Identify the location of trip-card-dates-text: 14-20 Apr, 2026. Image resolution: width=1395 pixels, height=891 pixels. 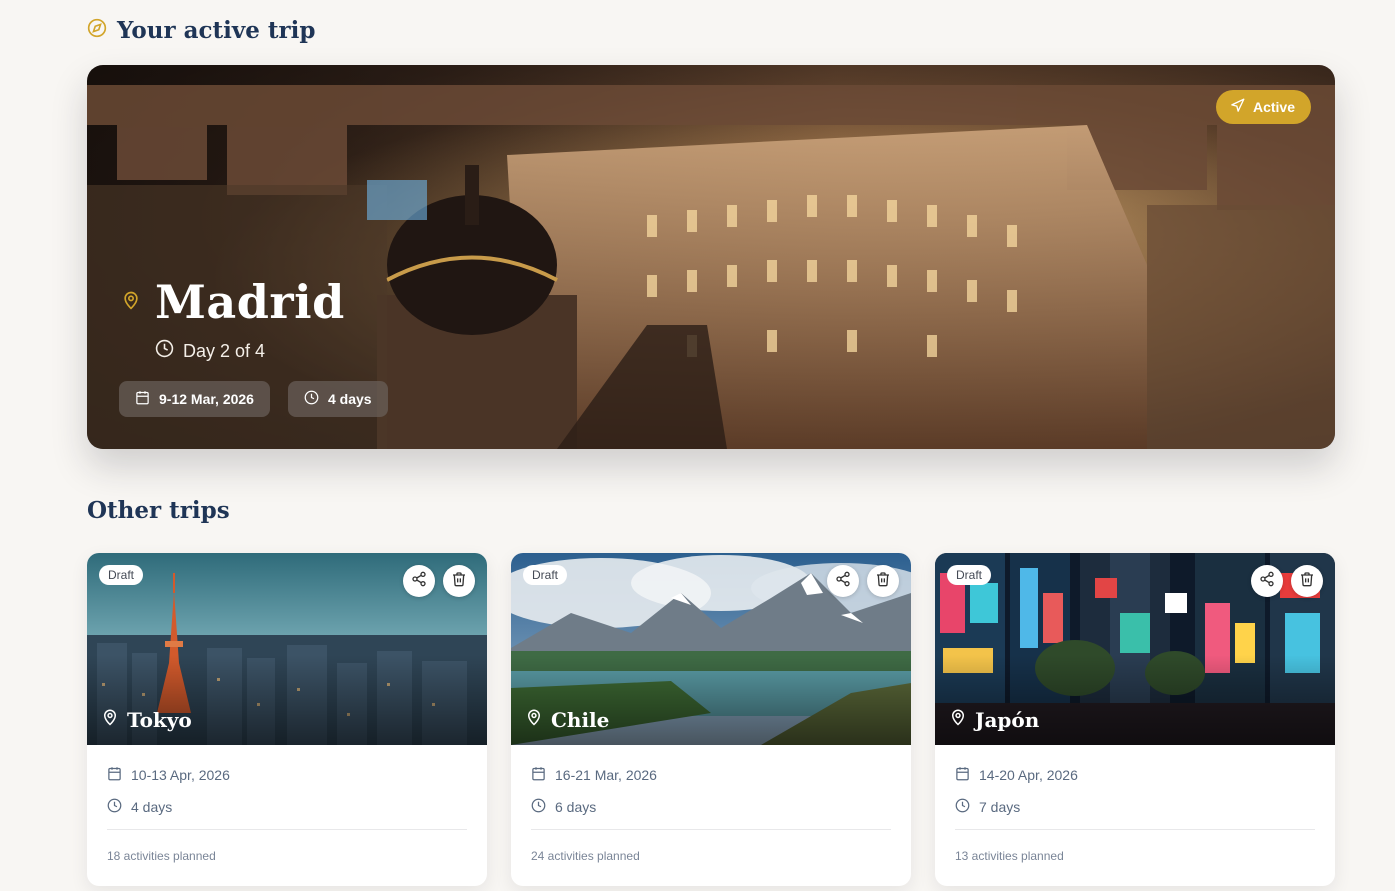
(1028, 775).